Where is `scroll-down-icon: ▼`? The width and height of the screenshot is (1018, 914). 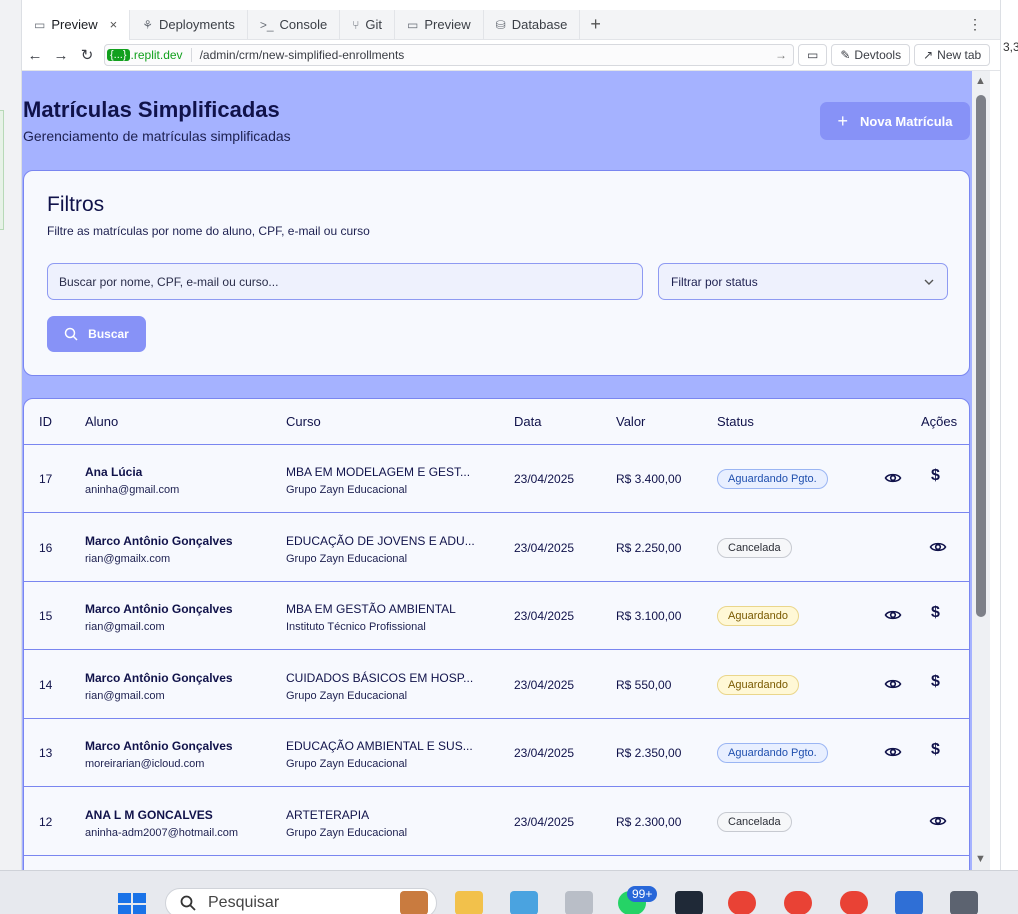
scroll-down-icon: ▼ is located at coordinates (980, 859).